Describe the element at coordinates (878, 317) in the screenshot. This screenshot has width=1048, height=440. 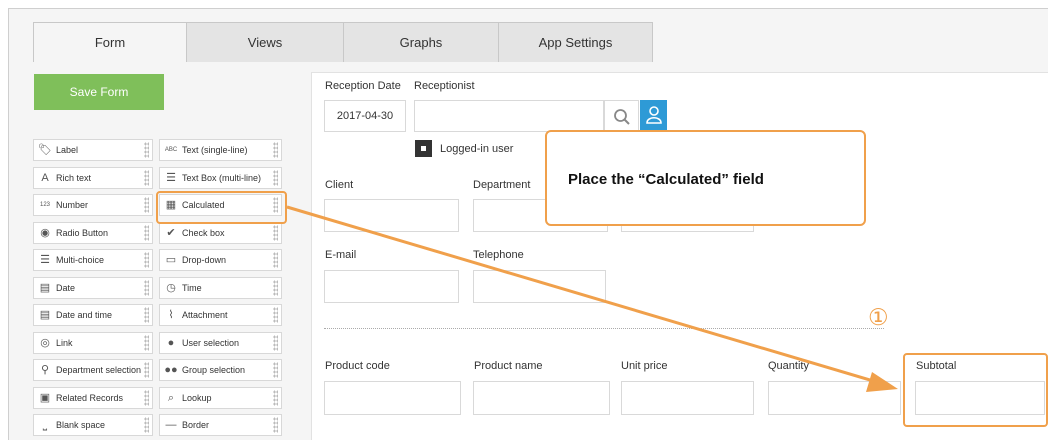
I see `step-marker: ①` at that location.